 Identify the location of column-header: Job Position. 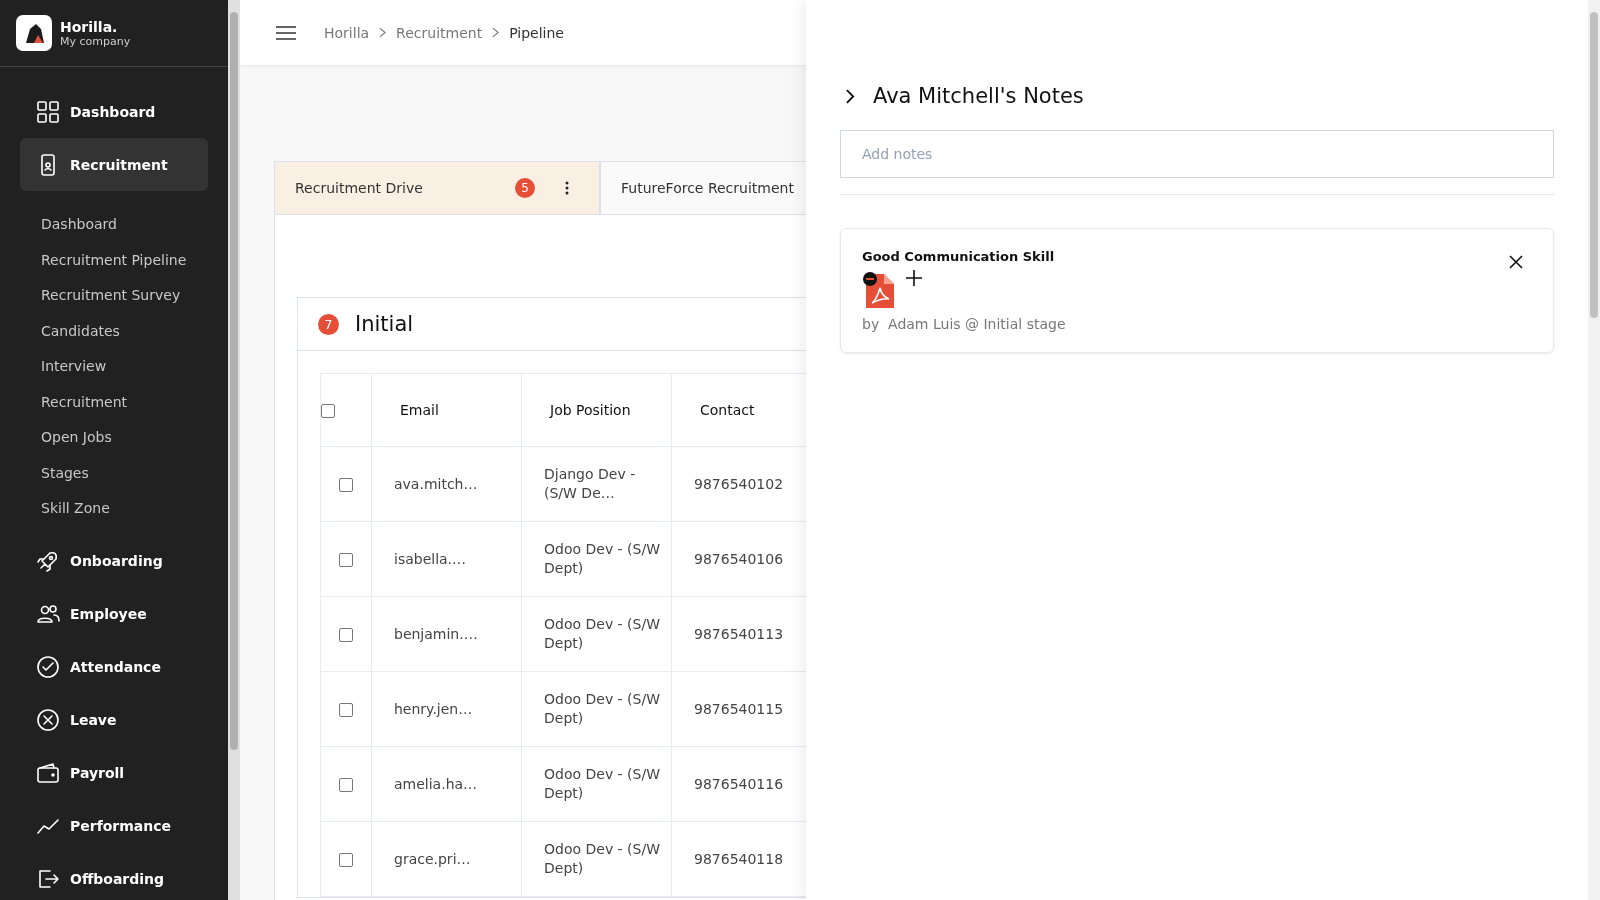
(596, 410).